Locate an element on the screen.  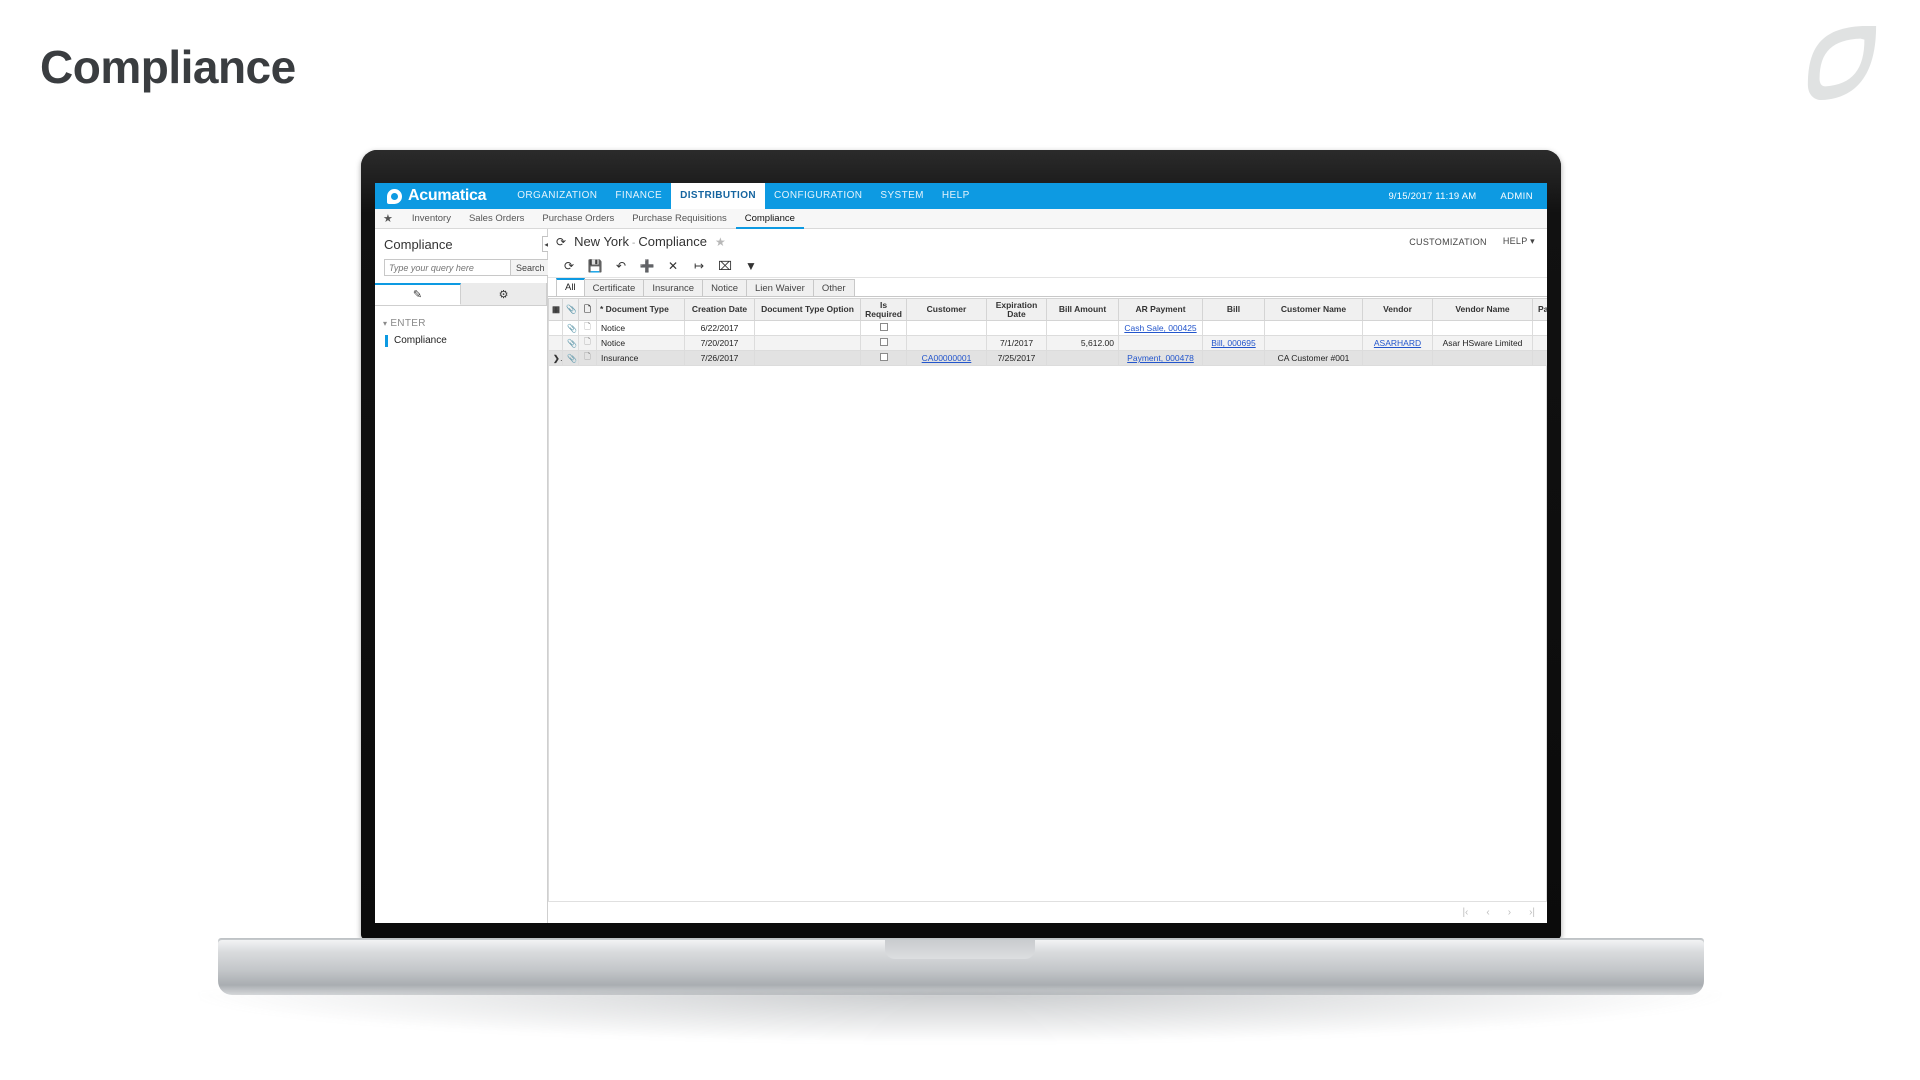
column-bill-amount: Bill Amount is located at coordinates (1082, 309).